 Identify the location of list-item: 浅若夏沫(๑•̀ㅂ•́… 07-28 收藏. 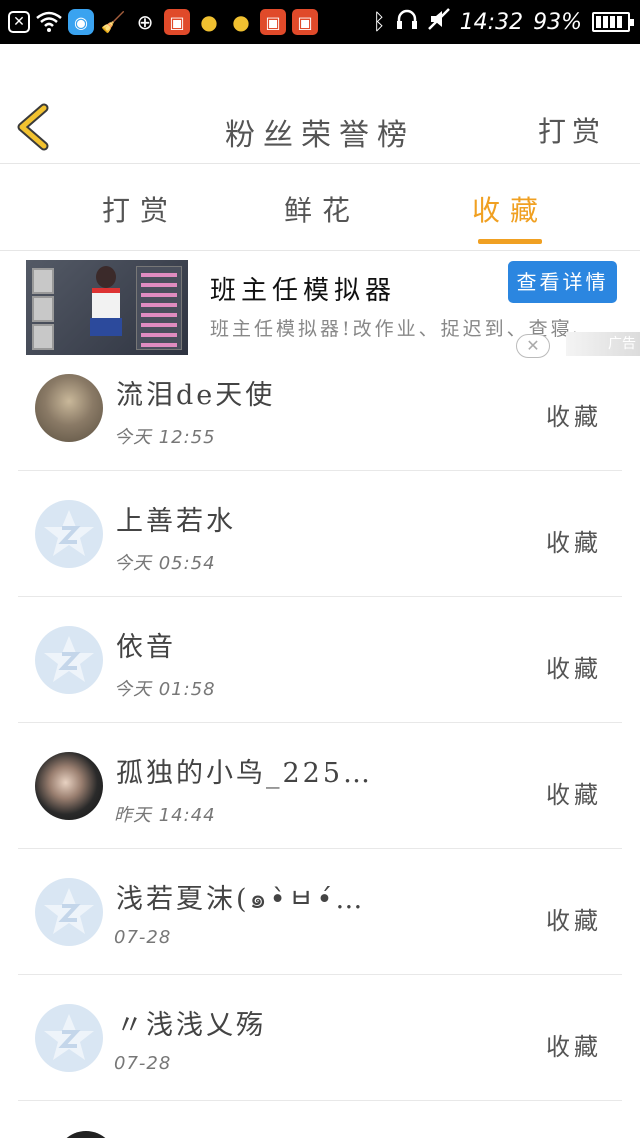
(320, 912).